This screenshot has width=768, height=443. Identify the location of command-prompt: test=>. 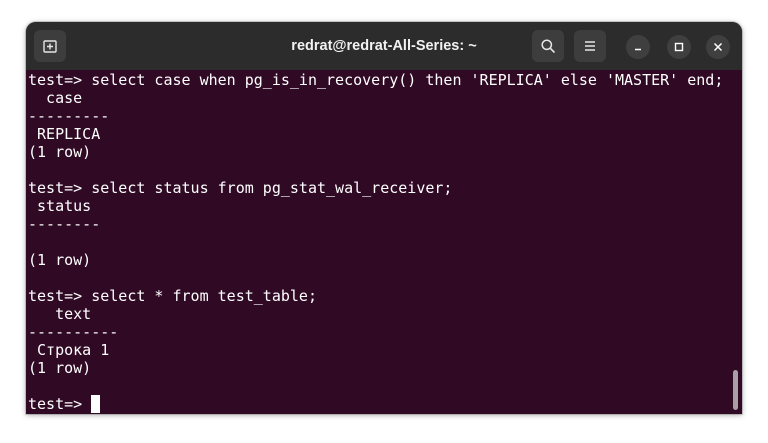
(64, 404).